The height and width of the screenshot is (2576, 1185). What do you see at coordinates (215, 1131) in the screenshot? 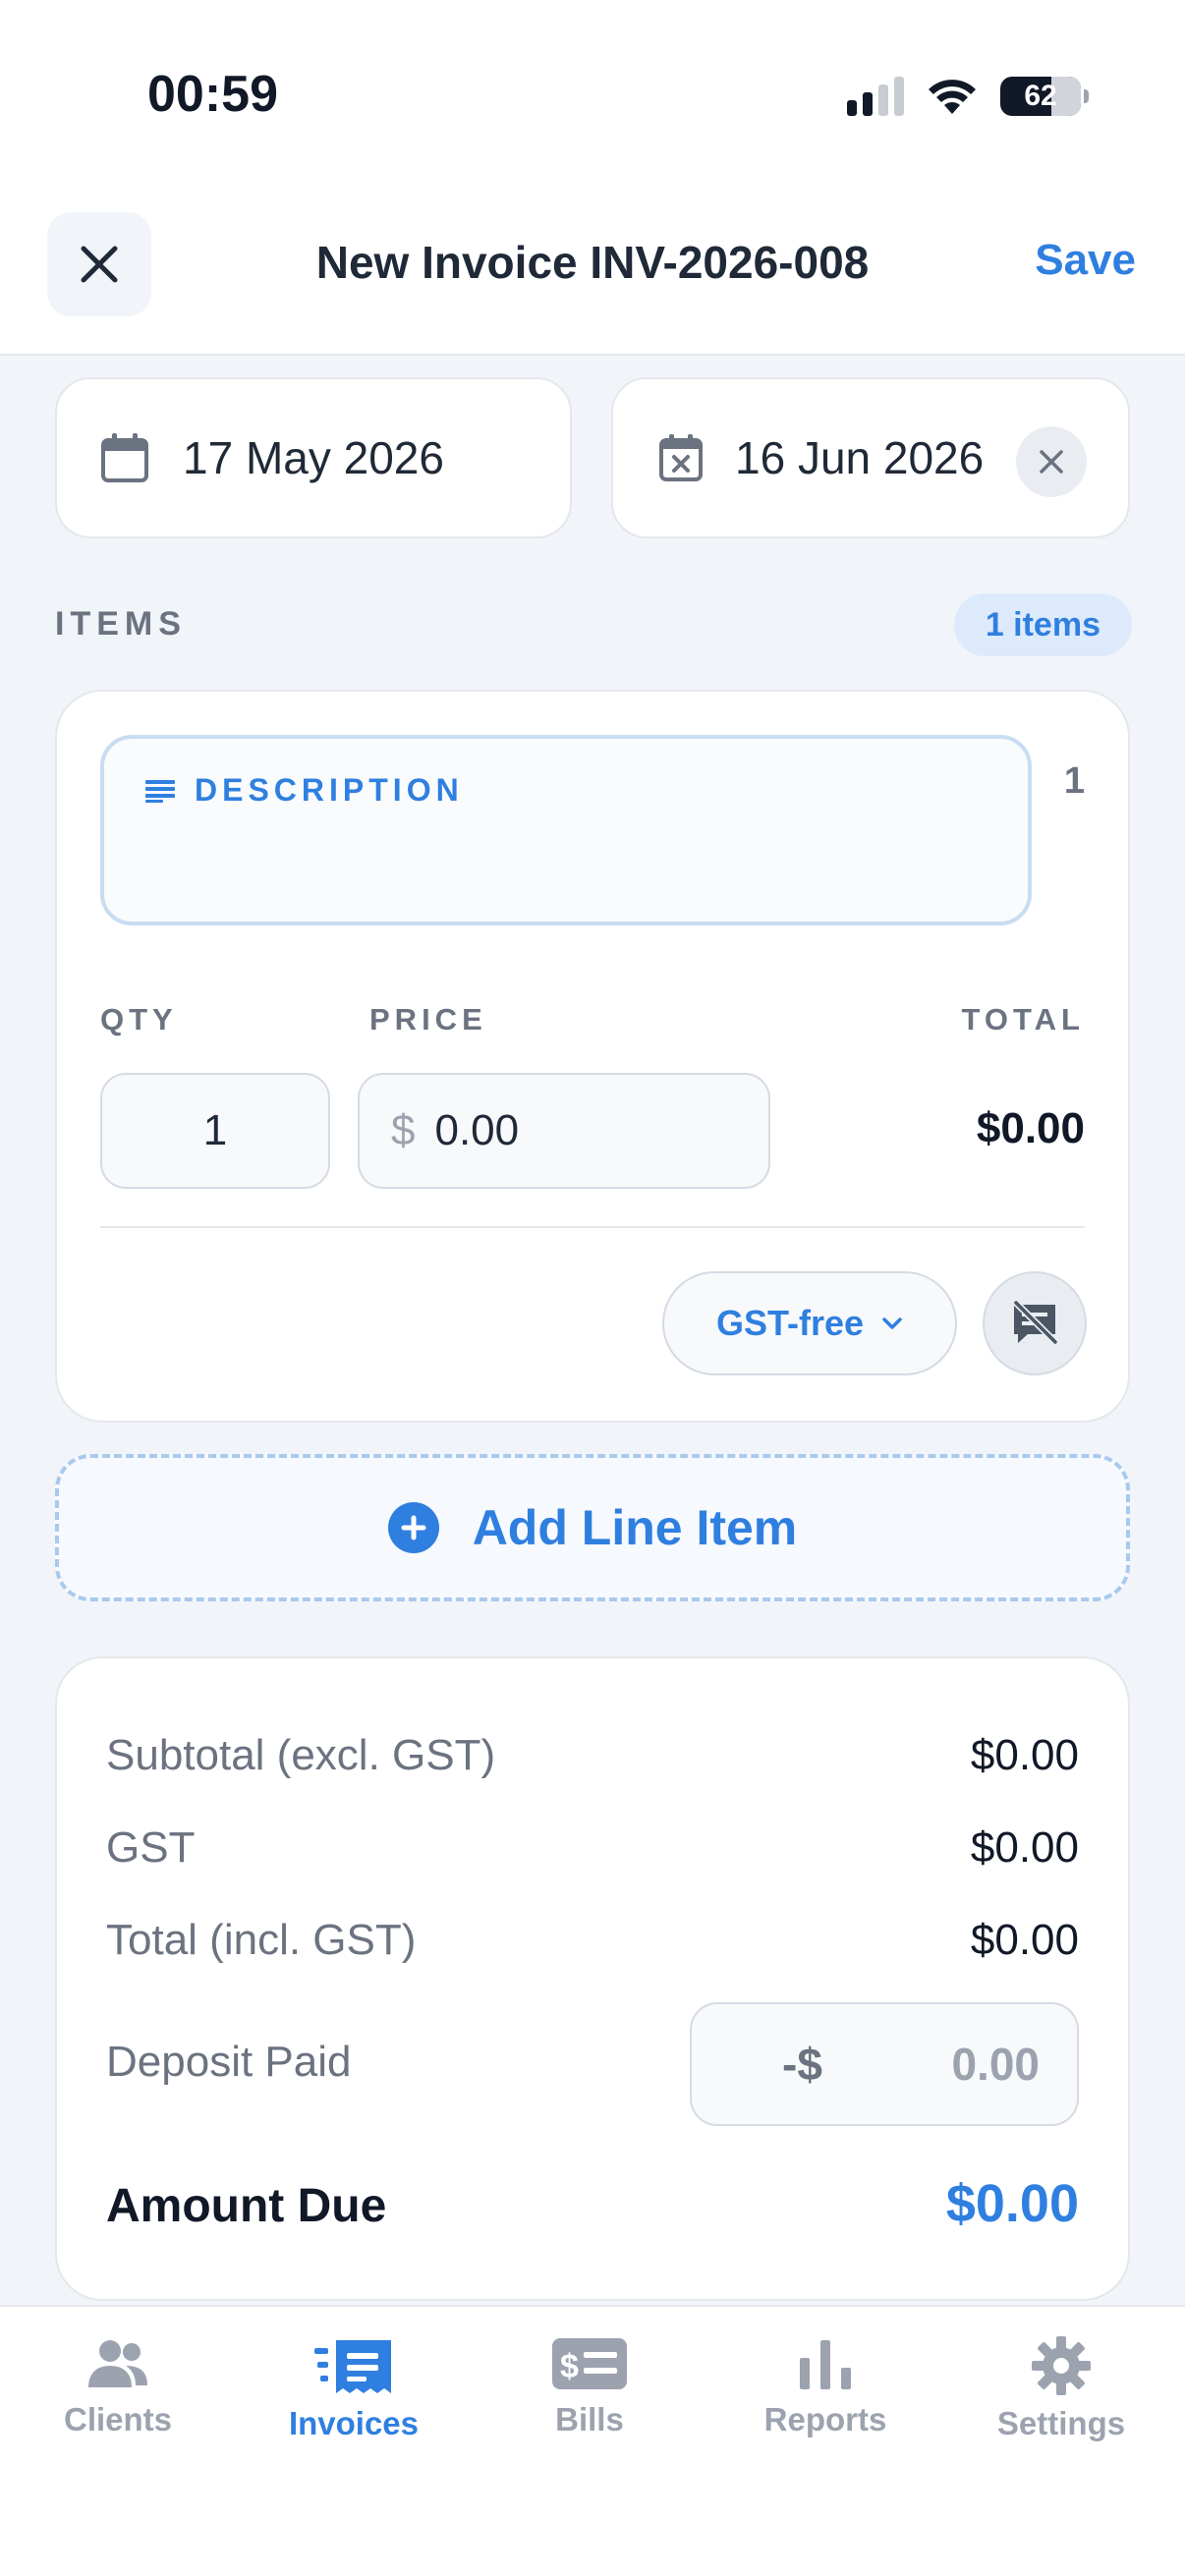
I see `qty-input: 1` at bounding box center [215, 1131].